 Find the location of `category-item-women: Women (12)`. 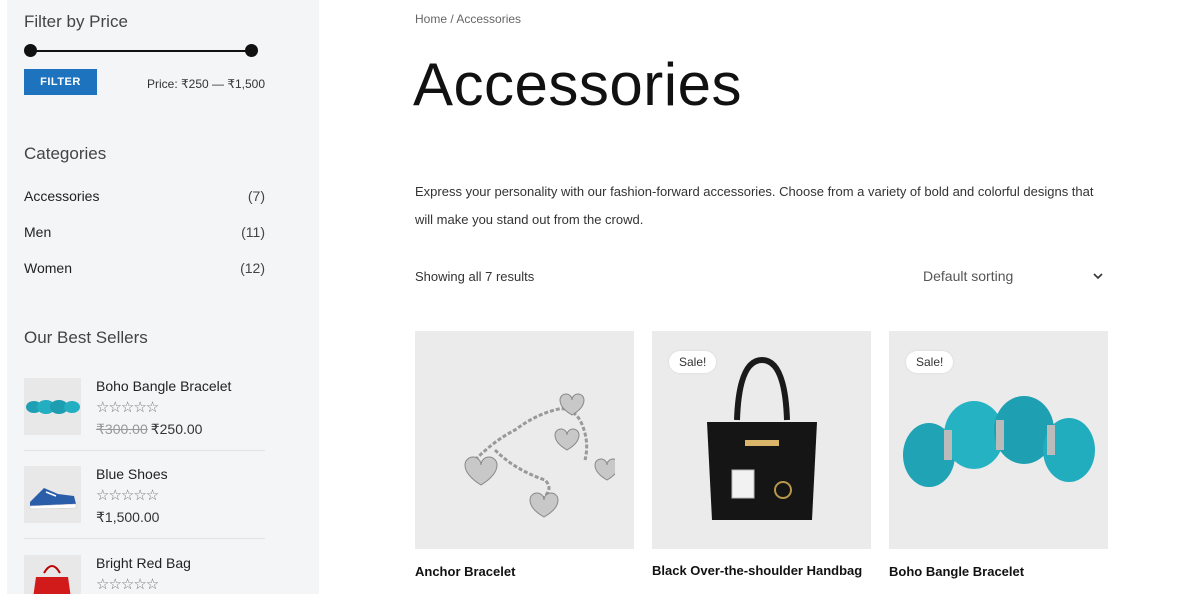

category-item-women: Women (12) is located at coordinates (144, 268).